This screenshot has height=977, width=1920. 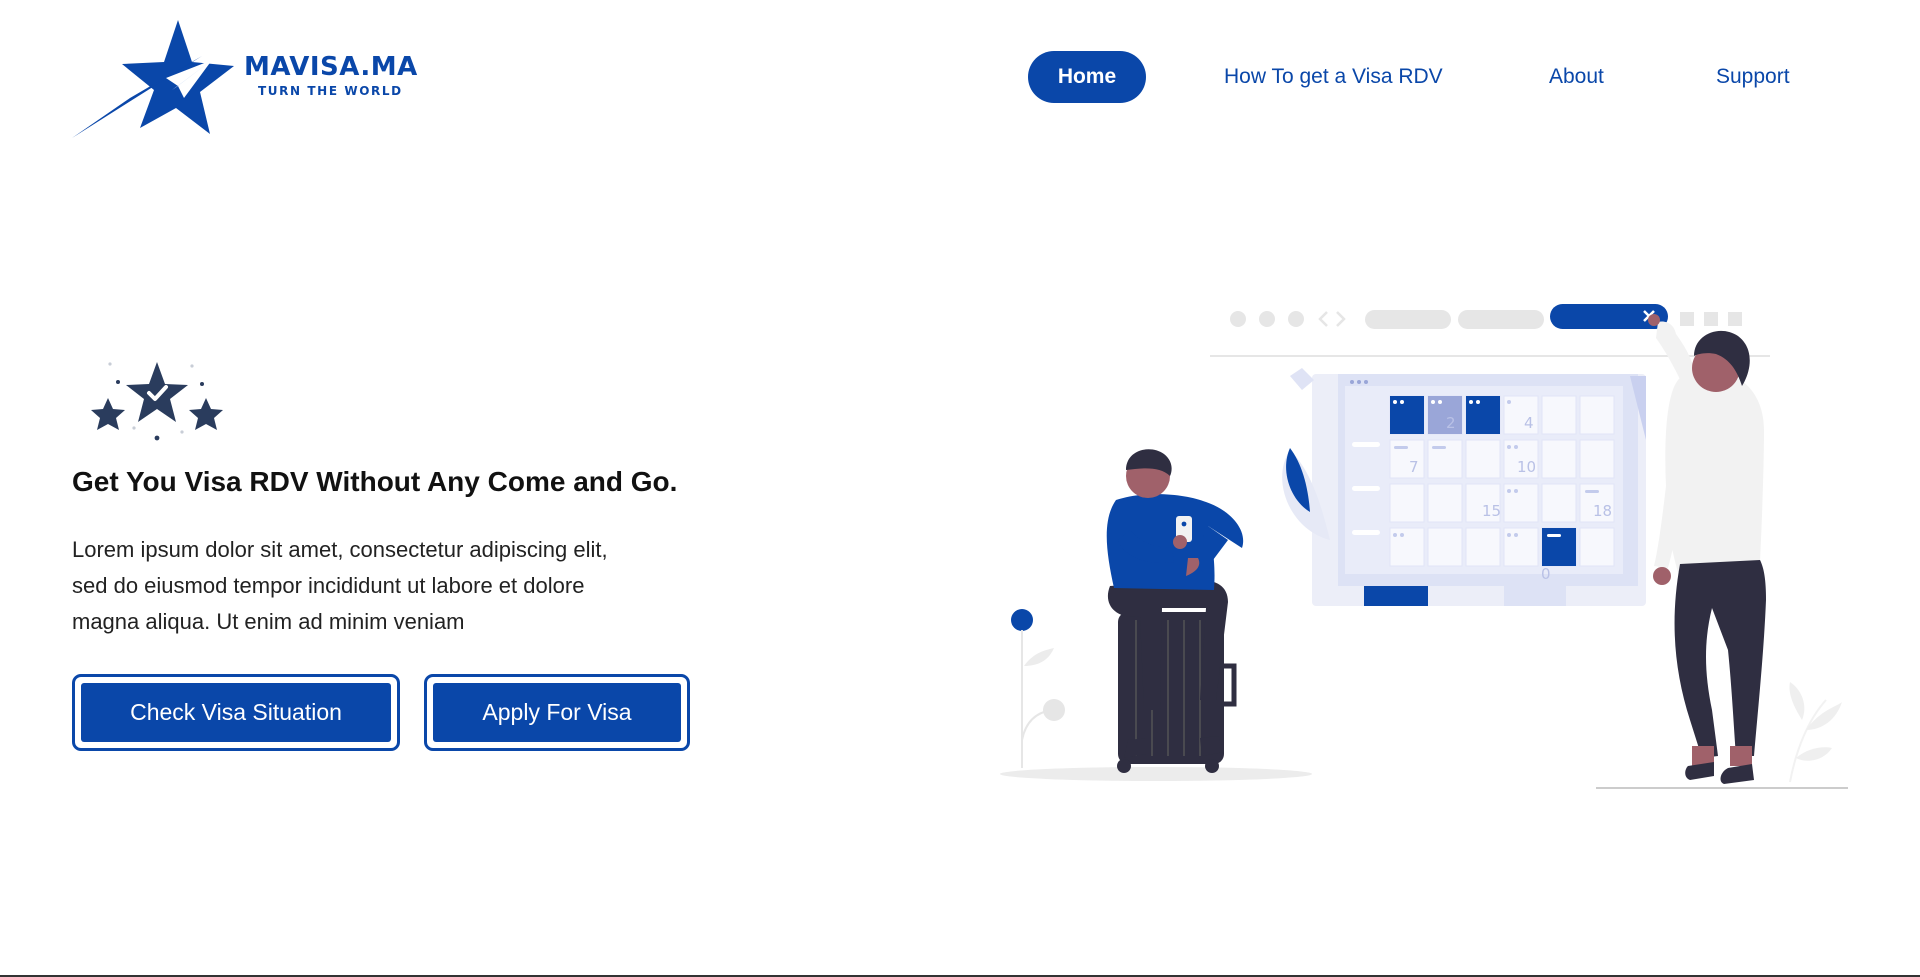 I want to click on calendar-day-4: 4, so click(x=1529, y=423).